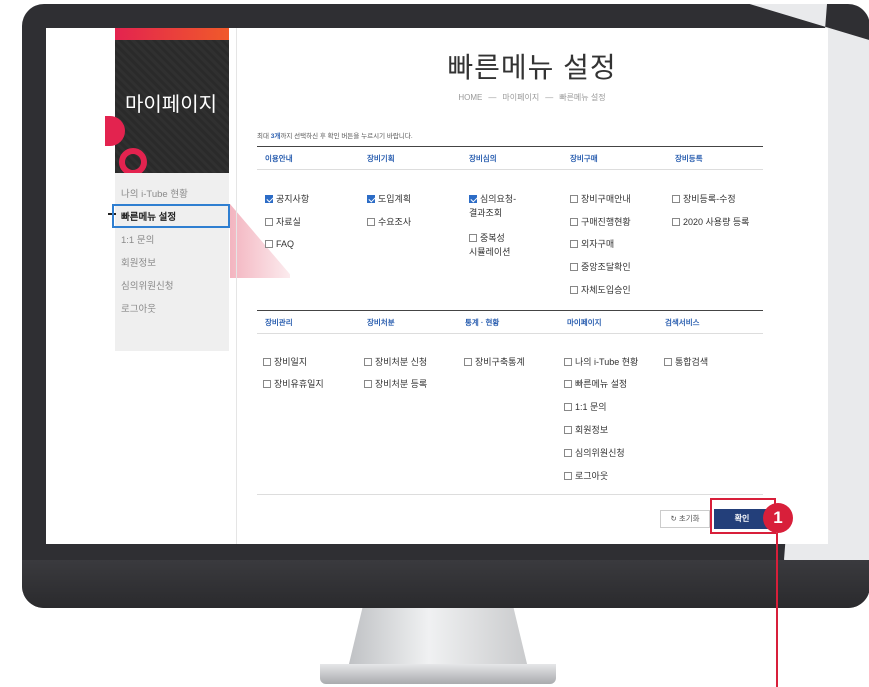 The image size is (869, 687). Describe the element at coordinates (494, 362) in the screenshot. I see `checkbox-build-stats: 장비구축통계` at that location.